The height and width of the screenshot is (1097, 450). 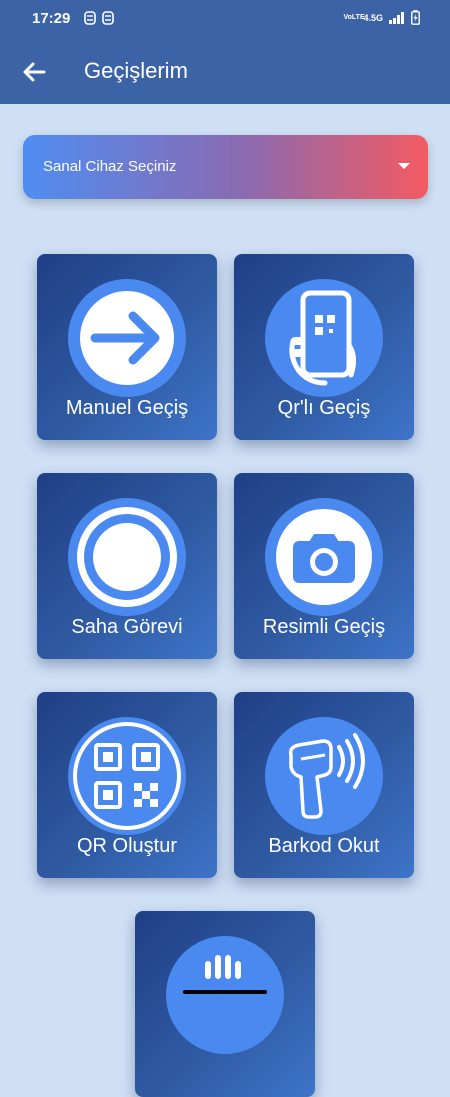 I want to click on back-button, so click(x=34, y=72).